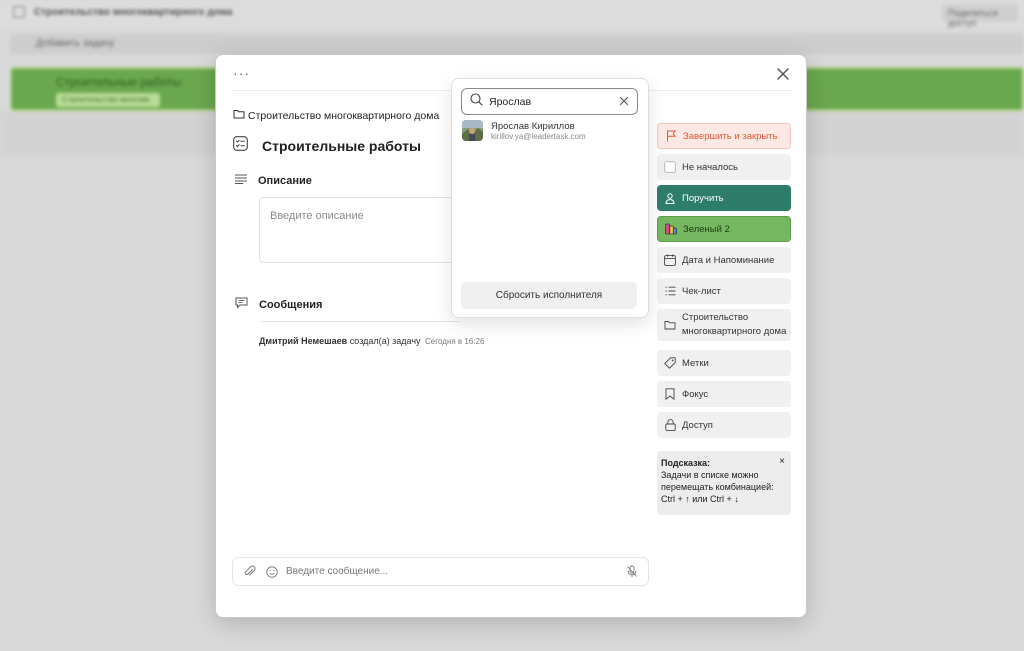 The width and height of the screenshot is (1024, 651). What do you see at coordinates (697, 425) in the screenshot?
I see `access-label: Доступ` at bounding box center [697, 425].